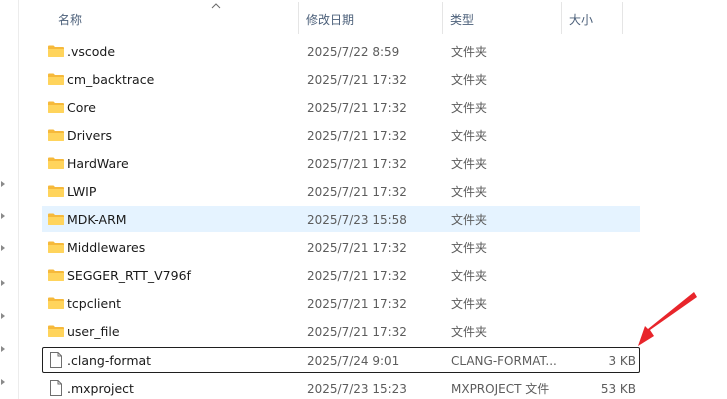  What do you see at coordinates (94, 303) in the screenshot?
I see `file-name: tcpclient` at bounding box center [94, 303].